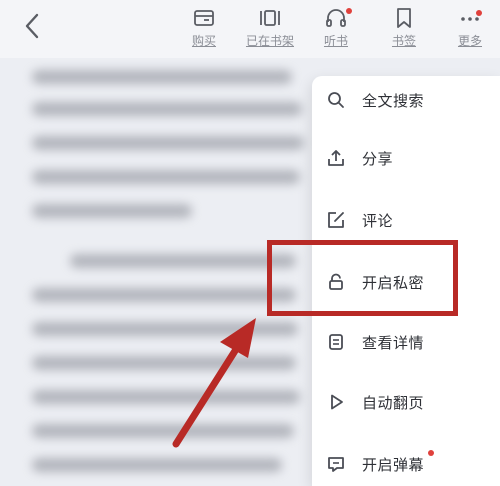 The height and width of the screenshot is (486, 500). I want to click on menu-item-enable-danmaku: 开启弹幕, so click(406, 464).